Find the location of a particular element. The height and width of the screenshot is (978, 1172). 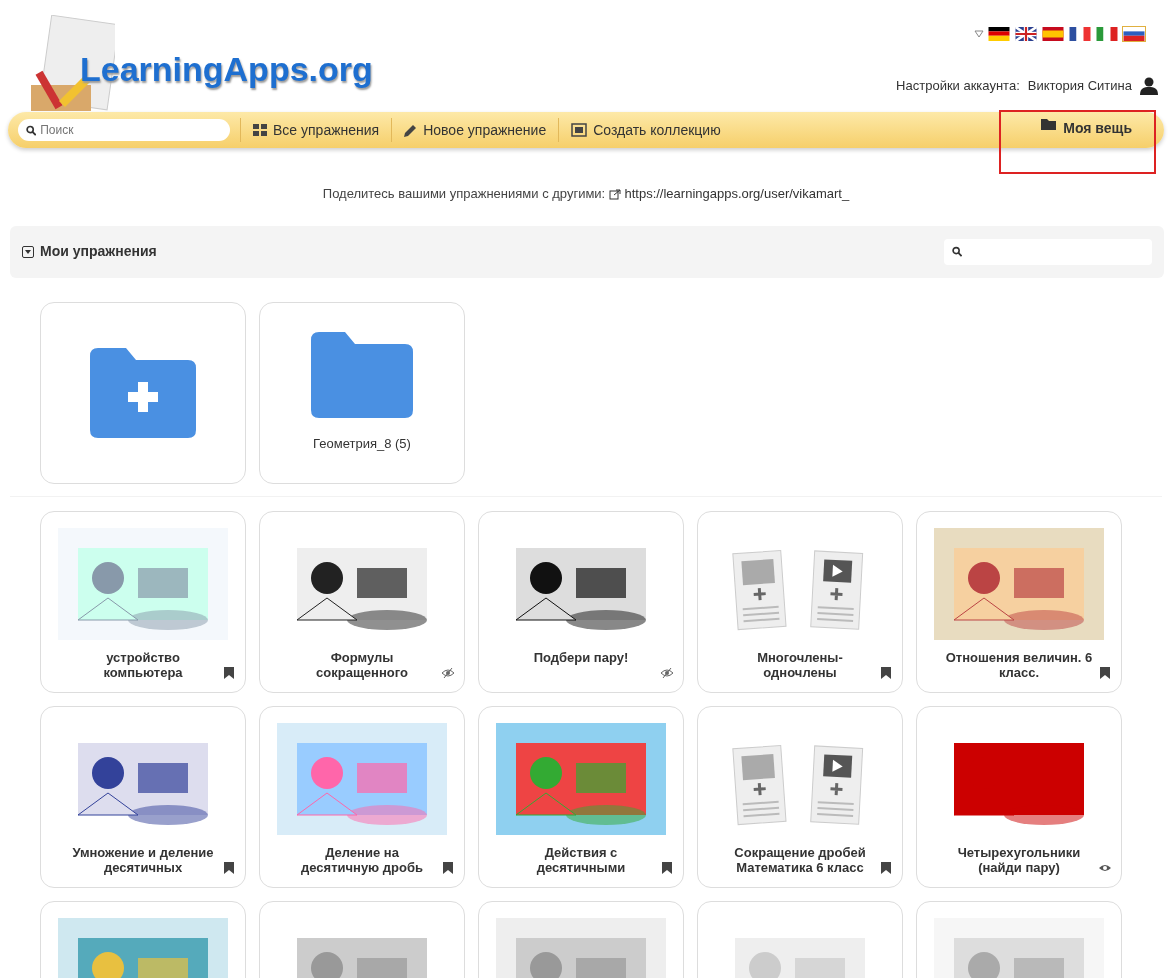

nav-tab: Все упражнения is located at coordinates (316, 130).